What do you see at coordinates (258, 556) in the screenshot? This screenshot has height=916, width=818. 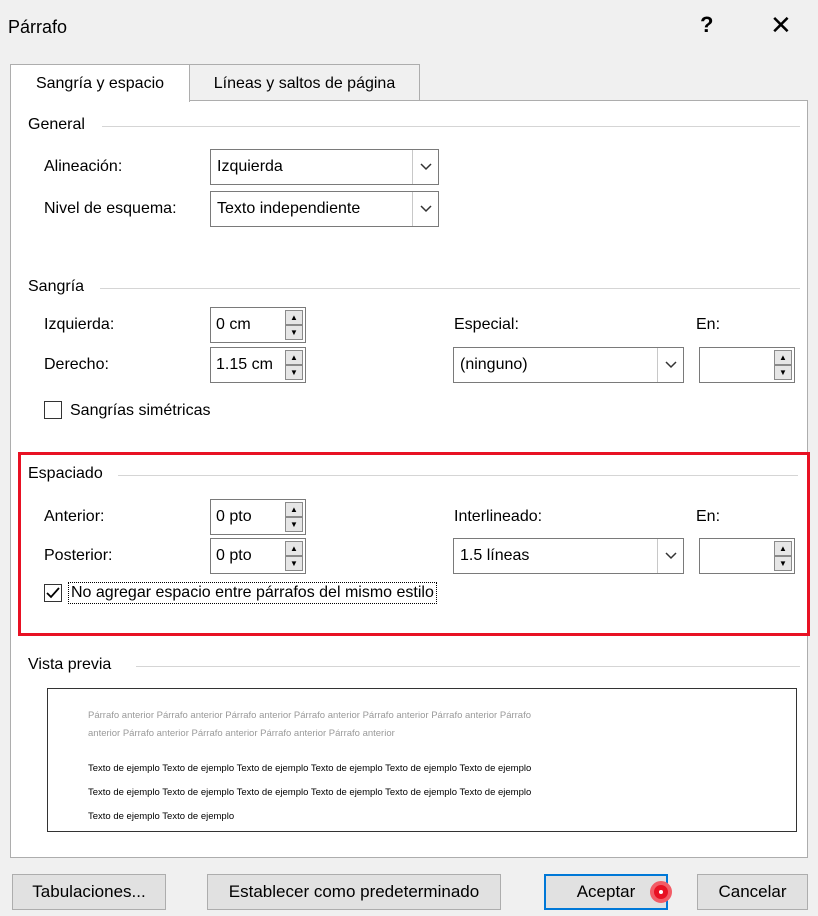 I see `posterior-spinner: 0 pto ▲ ▼` at bounding box center [258, 556].